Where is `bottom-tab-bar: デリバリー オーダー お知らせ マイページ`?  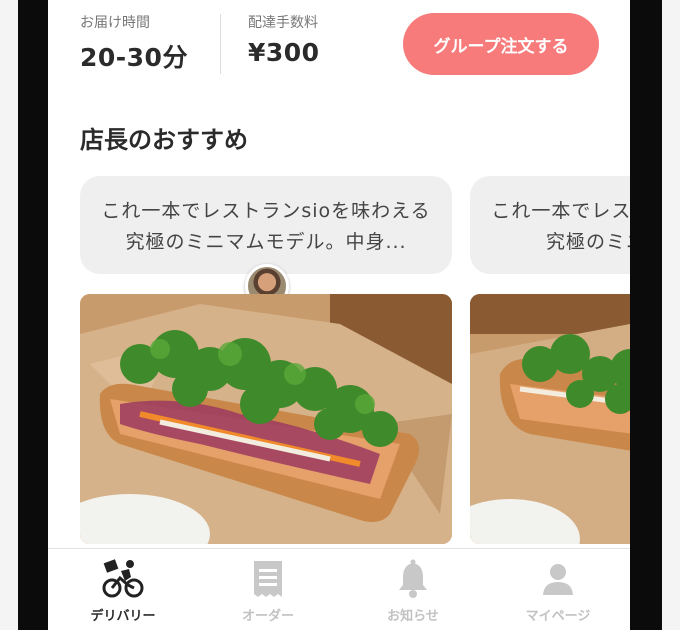
bottom-tab-bar: デリバリー オーダー お知らせ マイページ is located at coordinates (339, 589).